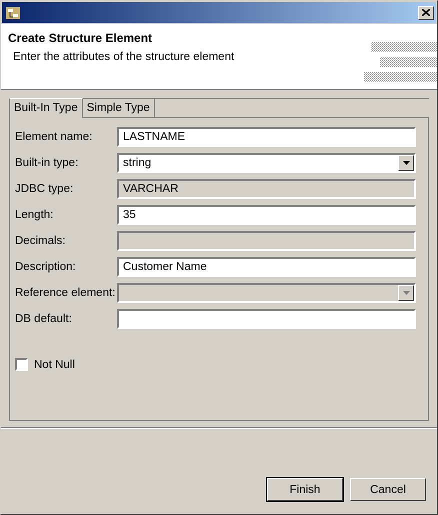 The width and height of the screenshot is (438, 515). I want to click on field-label: Built-in type:, so click(47, 163).